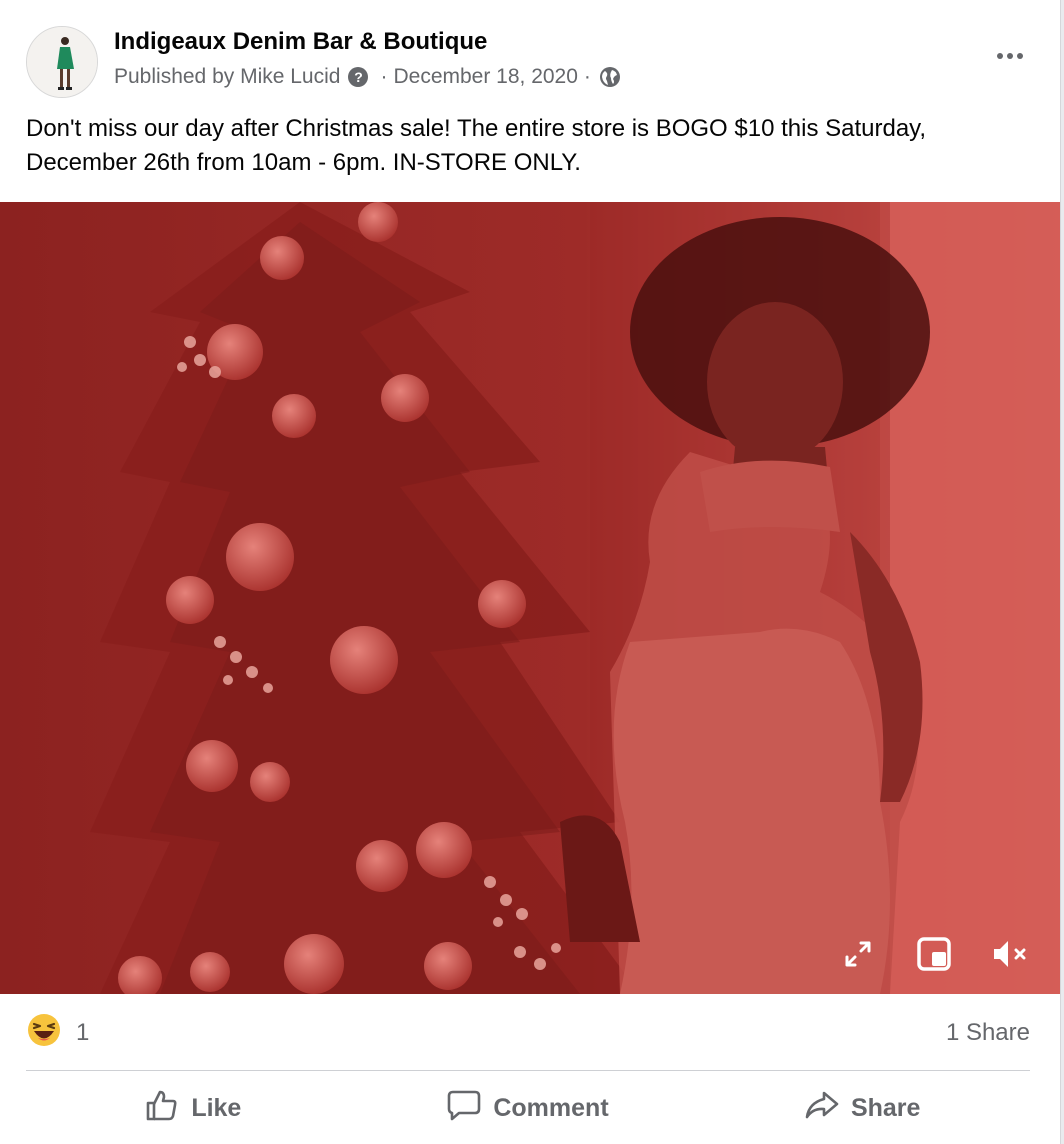  I want to click on question-circle-icon: ?, so click(358, 77).